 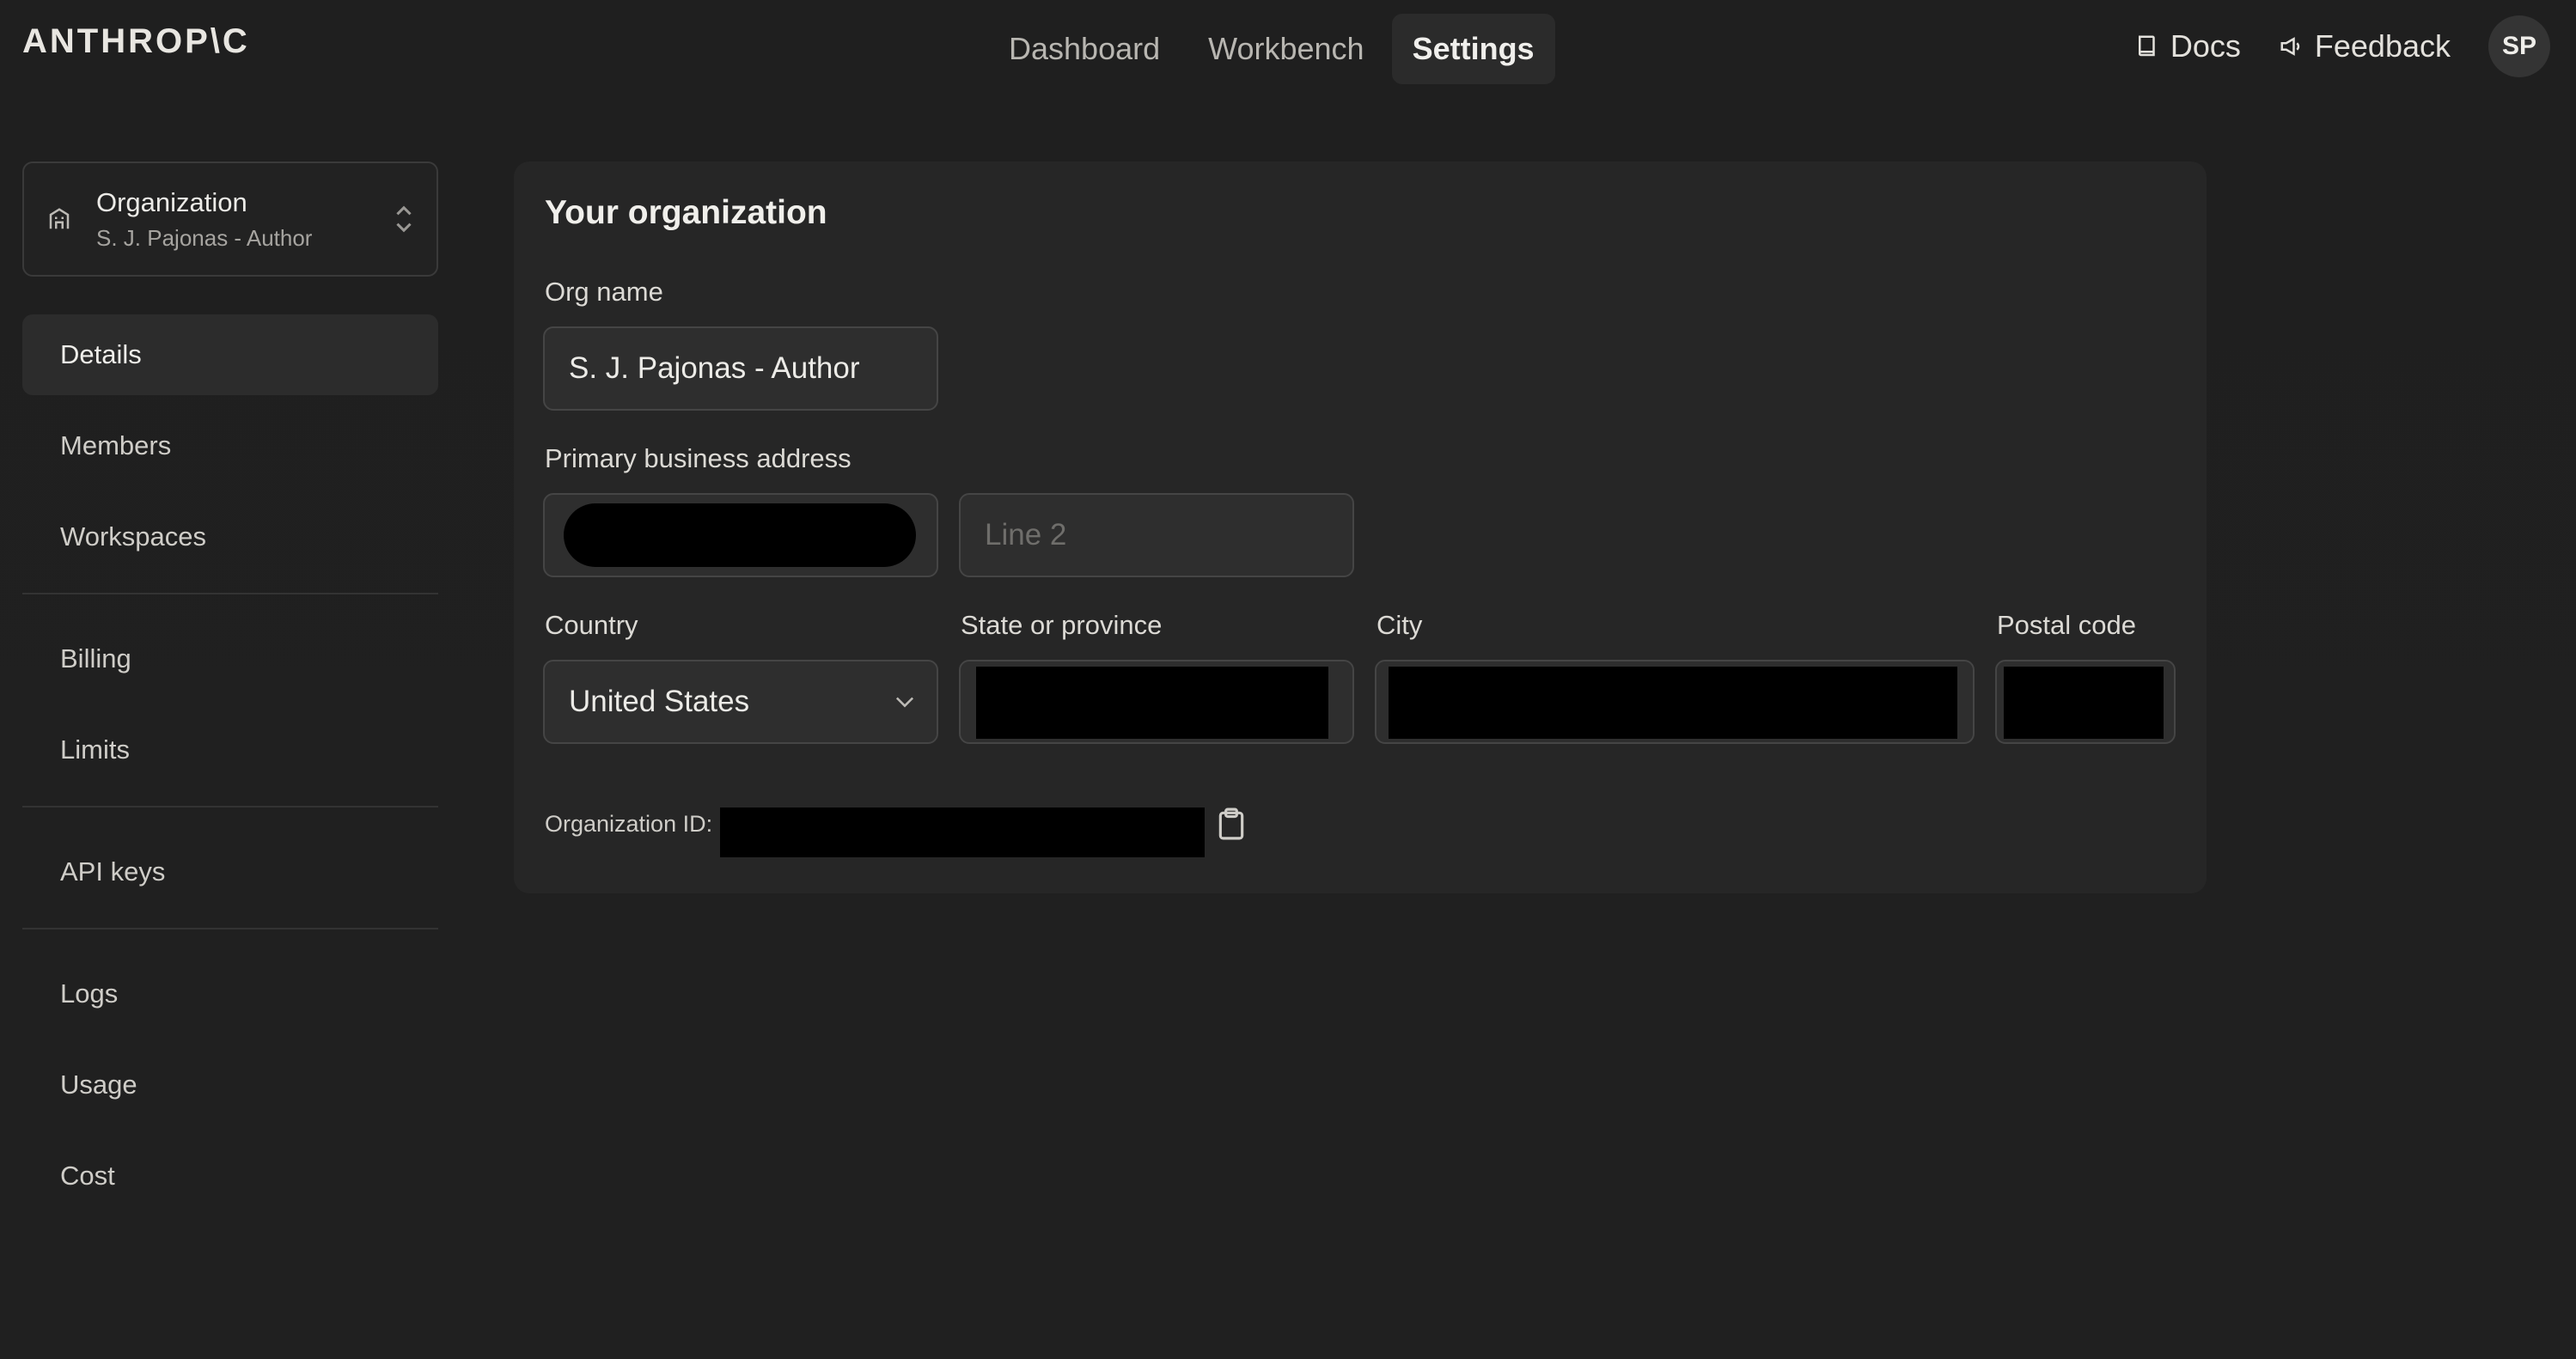 What do you see at coordinates (230, 355) in the screenshot?
I see `sidebar-item-details: Details` at bounding box center [230, 355].